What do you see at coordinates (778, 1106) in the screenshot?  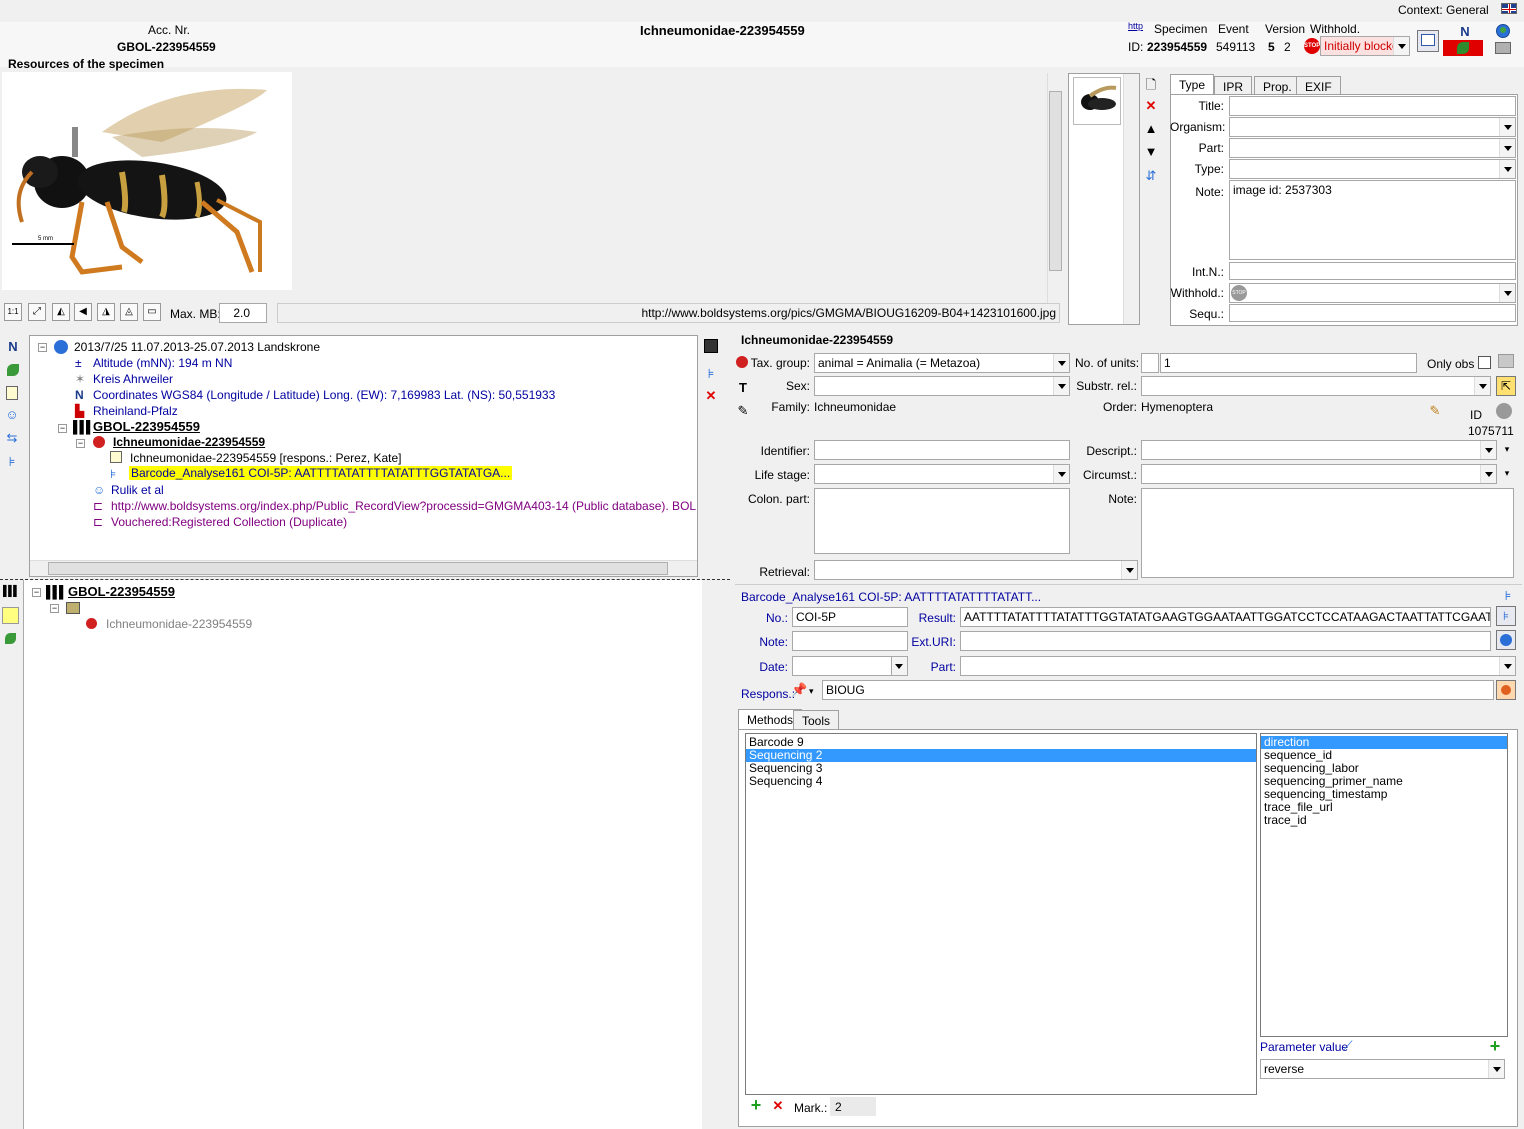 I see `remove-method-icon: ✕` at bounding box center [778, 1106].